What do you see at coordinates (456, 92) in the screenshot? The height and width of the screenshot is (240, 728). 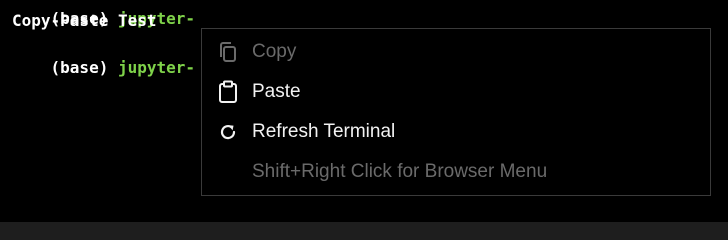 I see `menu-item-paste: Paste` at bounding box center [456, 92].